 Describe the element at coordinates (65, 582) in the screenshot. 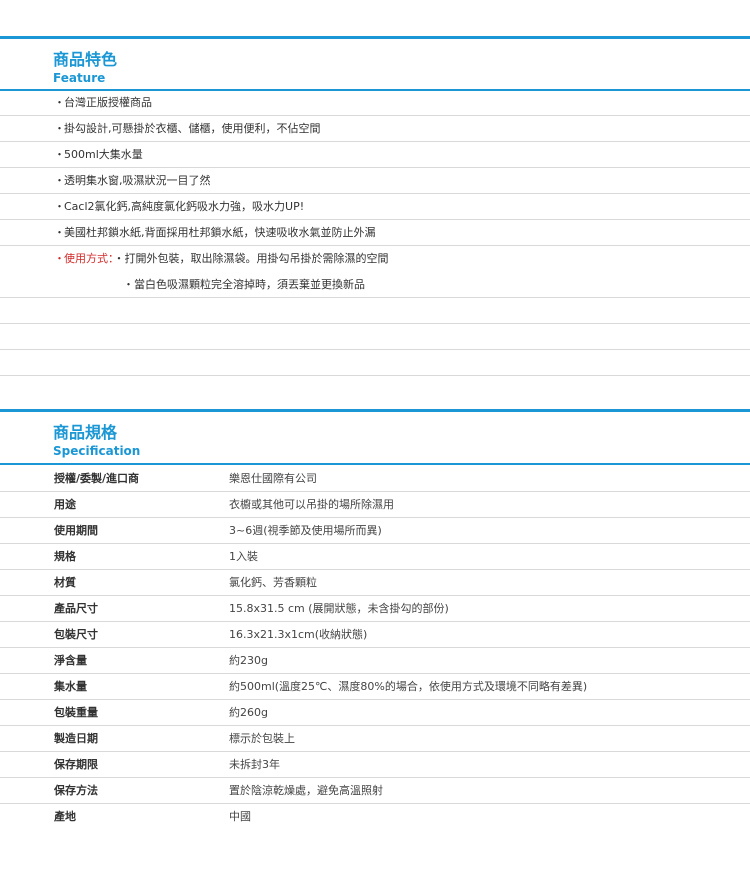

I see `spec-label: 材質` at that location.